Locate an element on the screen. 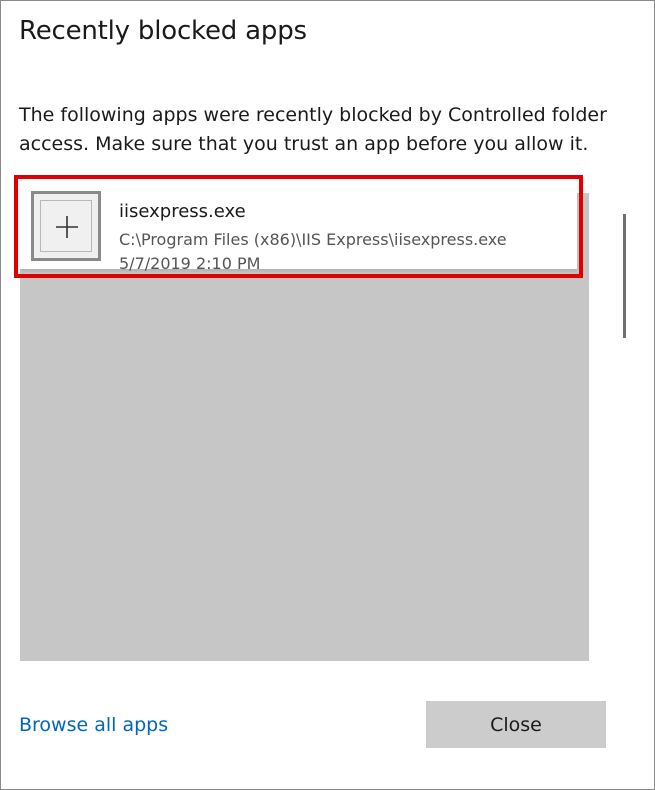 This screenshot has width=655, height=790. app-icon-frame is located at coordinates (66, 226).